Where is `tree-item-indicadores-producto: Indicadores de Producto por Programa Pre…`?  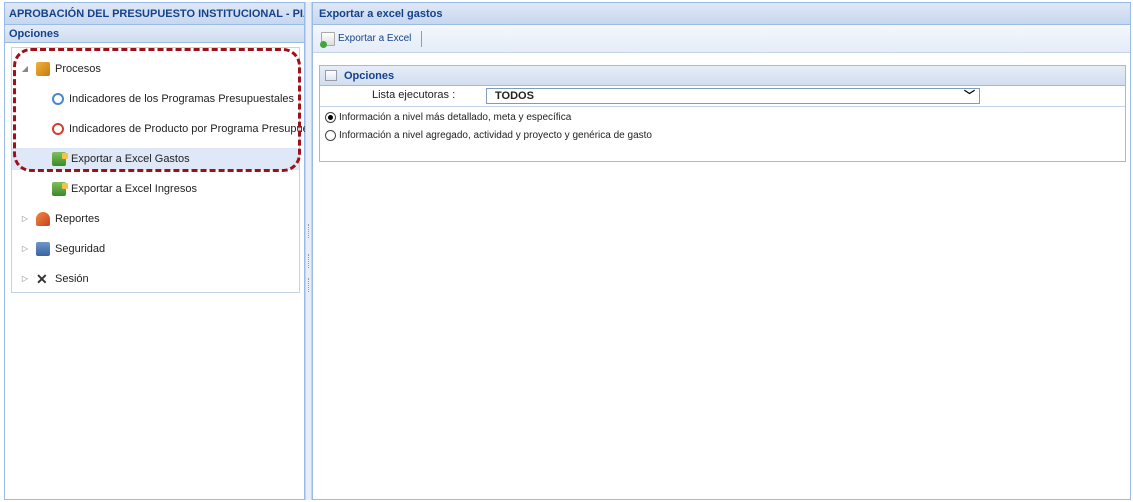
tree-item-indicadores-producto: Indicadores de Producto por Programa Pre… is located at coordinates (189, 129).